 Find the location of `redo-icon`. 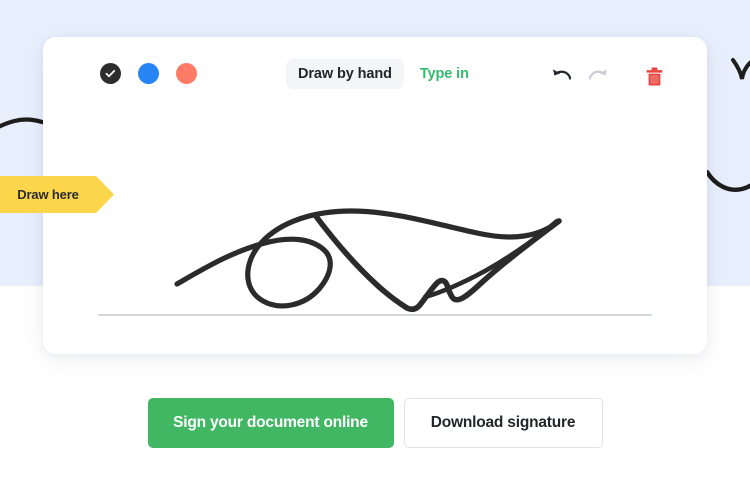

redo-icon is located at coordinates (597, 73).